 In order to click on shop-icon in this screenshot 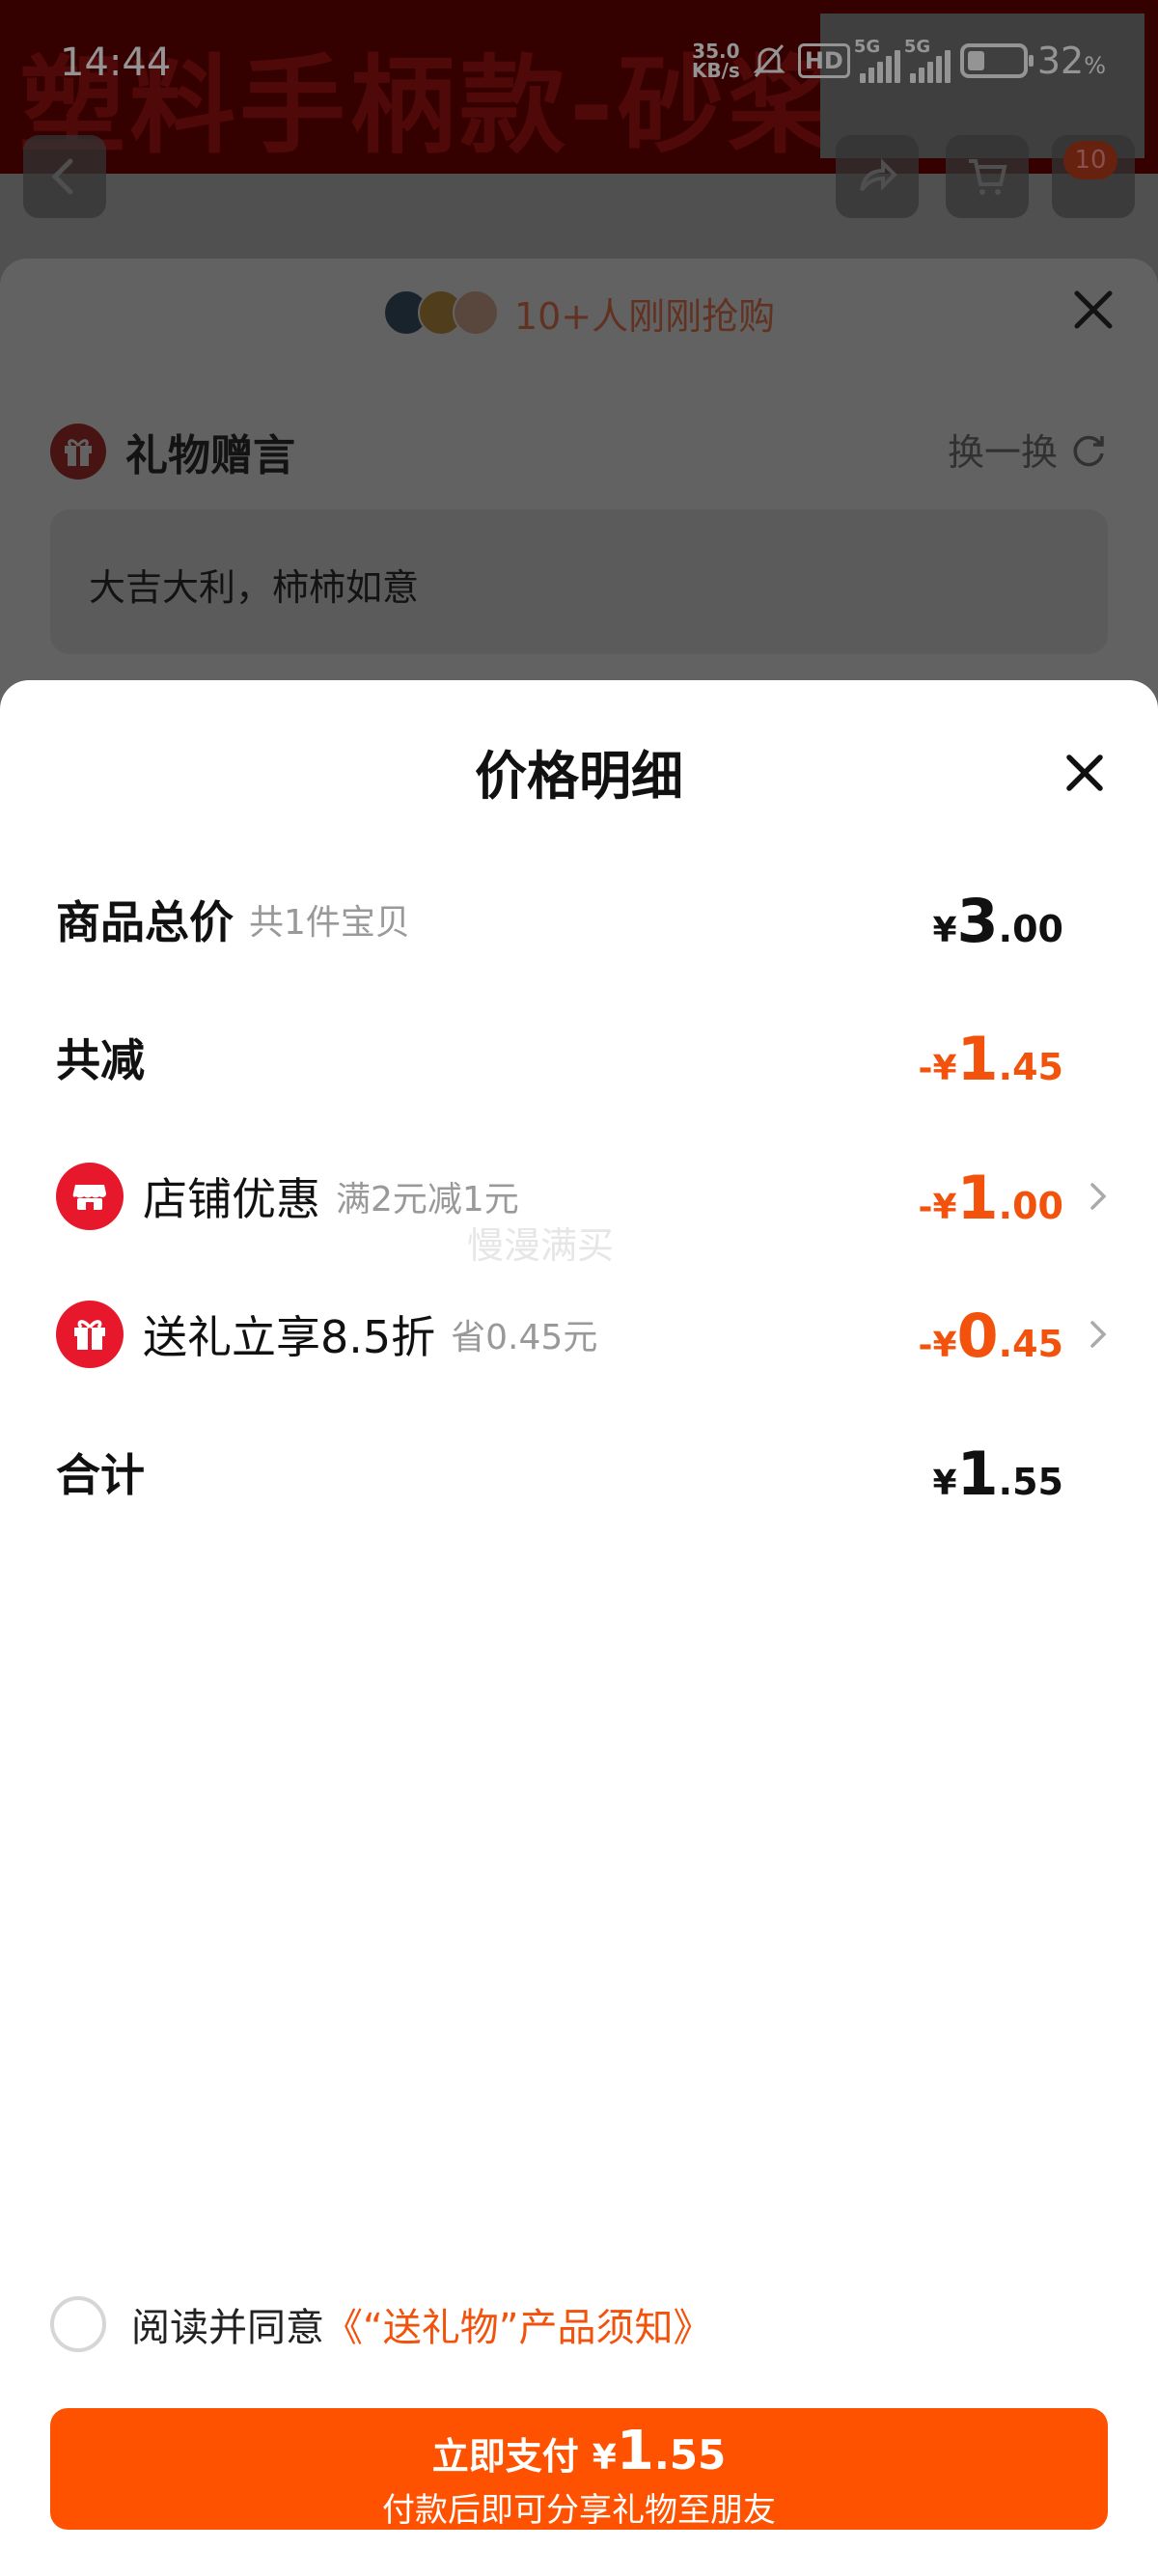, I will do `click(90, 1197)`.